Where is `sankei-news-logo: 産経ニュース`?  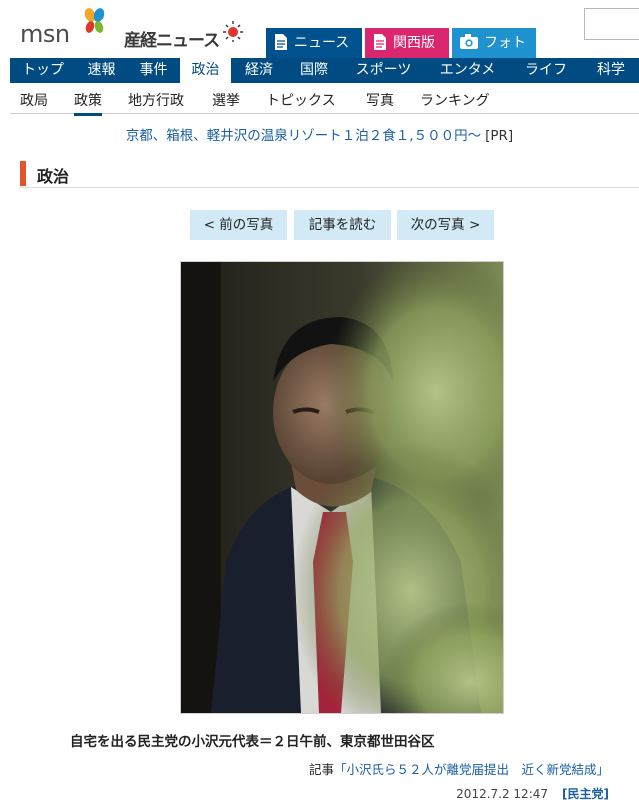
sankei-news-logo: 産経ニュース is located at coordinates (172, 38).